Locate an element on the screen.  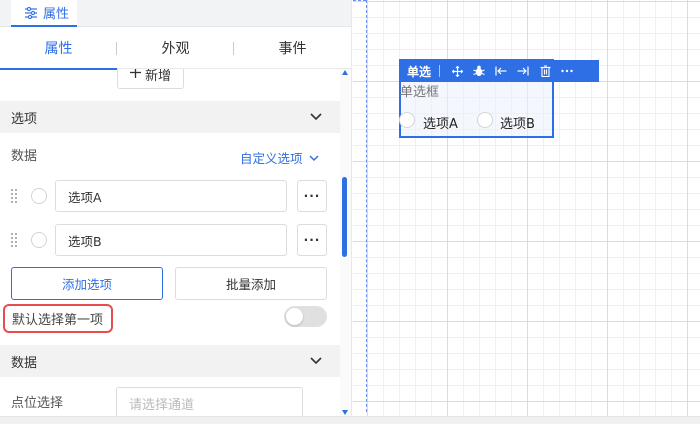
property-subtabs: 属性 外观 事件 is located at coordinates (175, 48).